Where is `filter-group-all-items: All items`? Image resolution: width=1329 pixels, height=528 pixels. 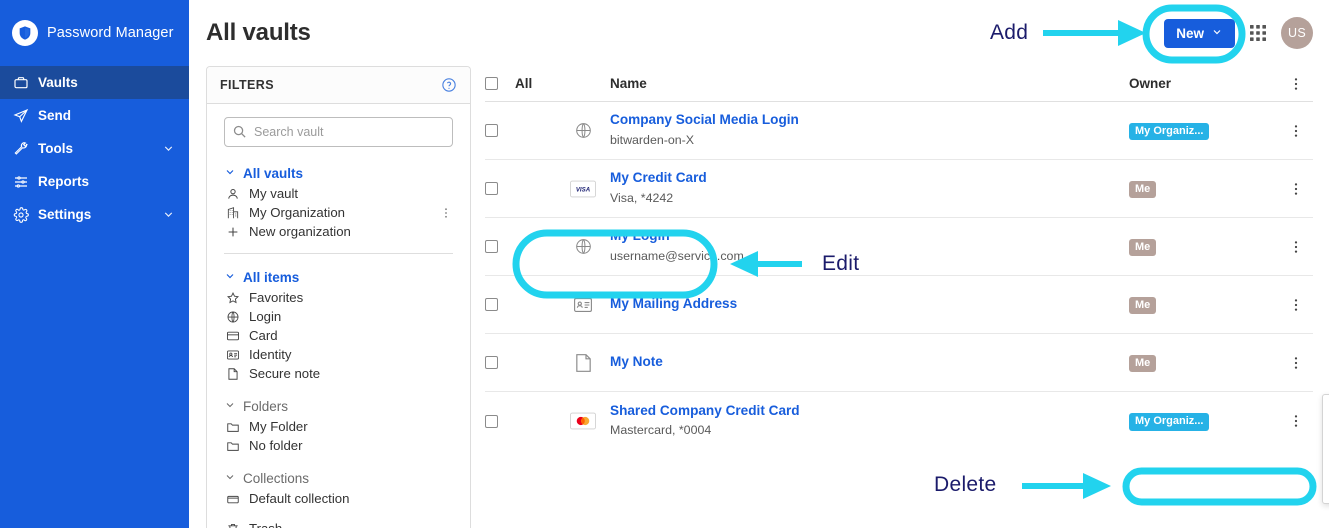 filter-group-all-items: All items is located at coordinates (338, 277).